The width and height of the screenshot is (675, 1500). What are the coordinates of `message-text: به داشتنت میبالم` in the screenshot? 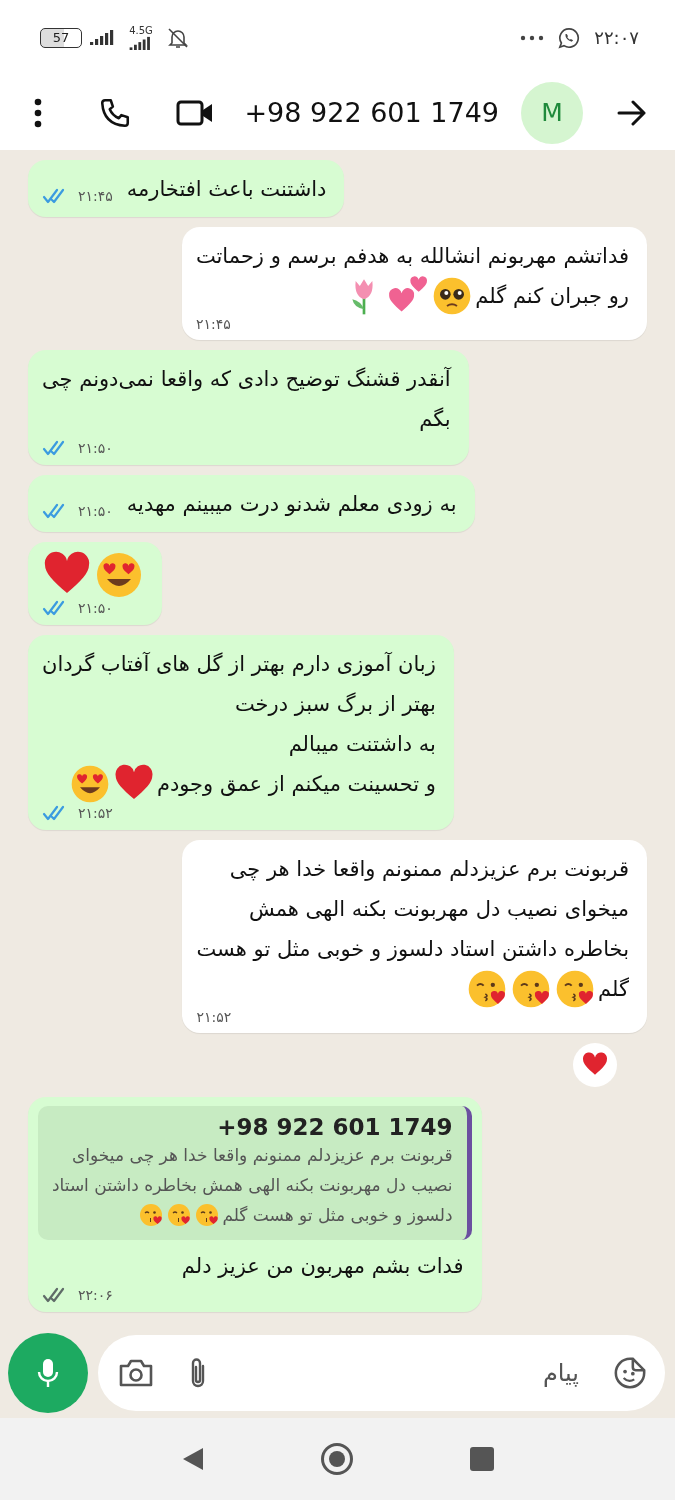 It's located at (362, 744).